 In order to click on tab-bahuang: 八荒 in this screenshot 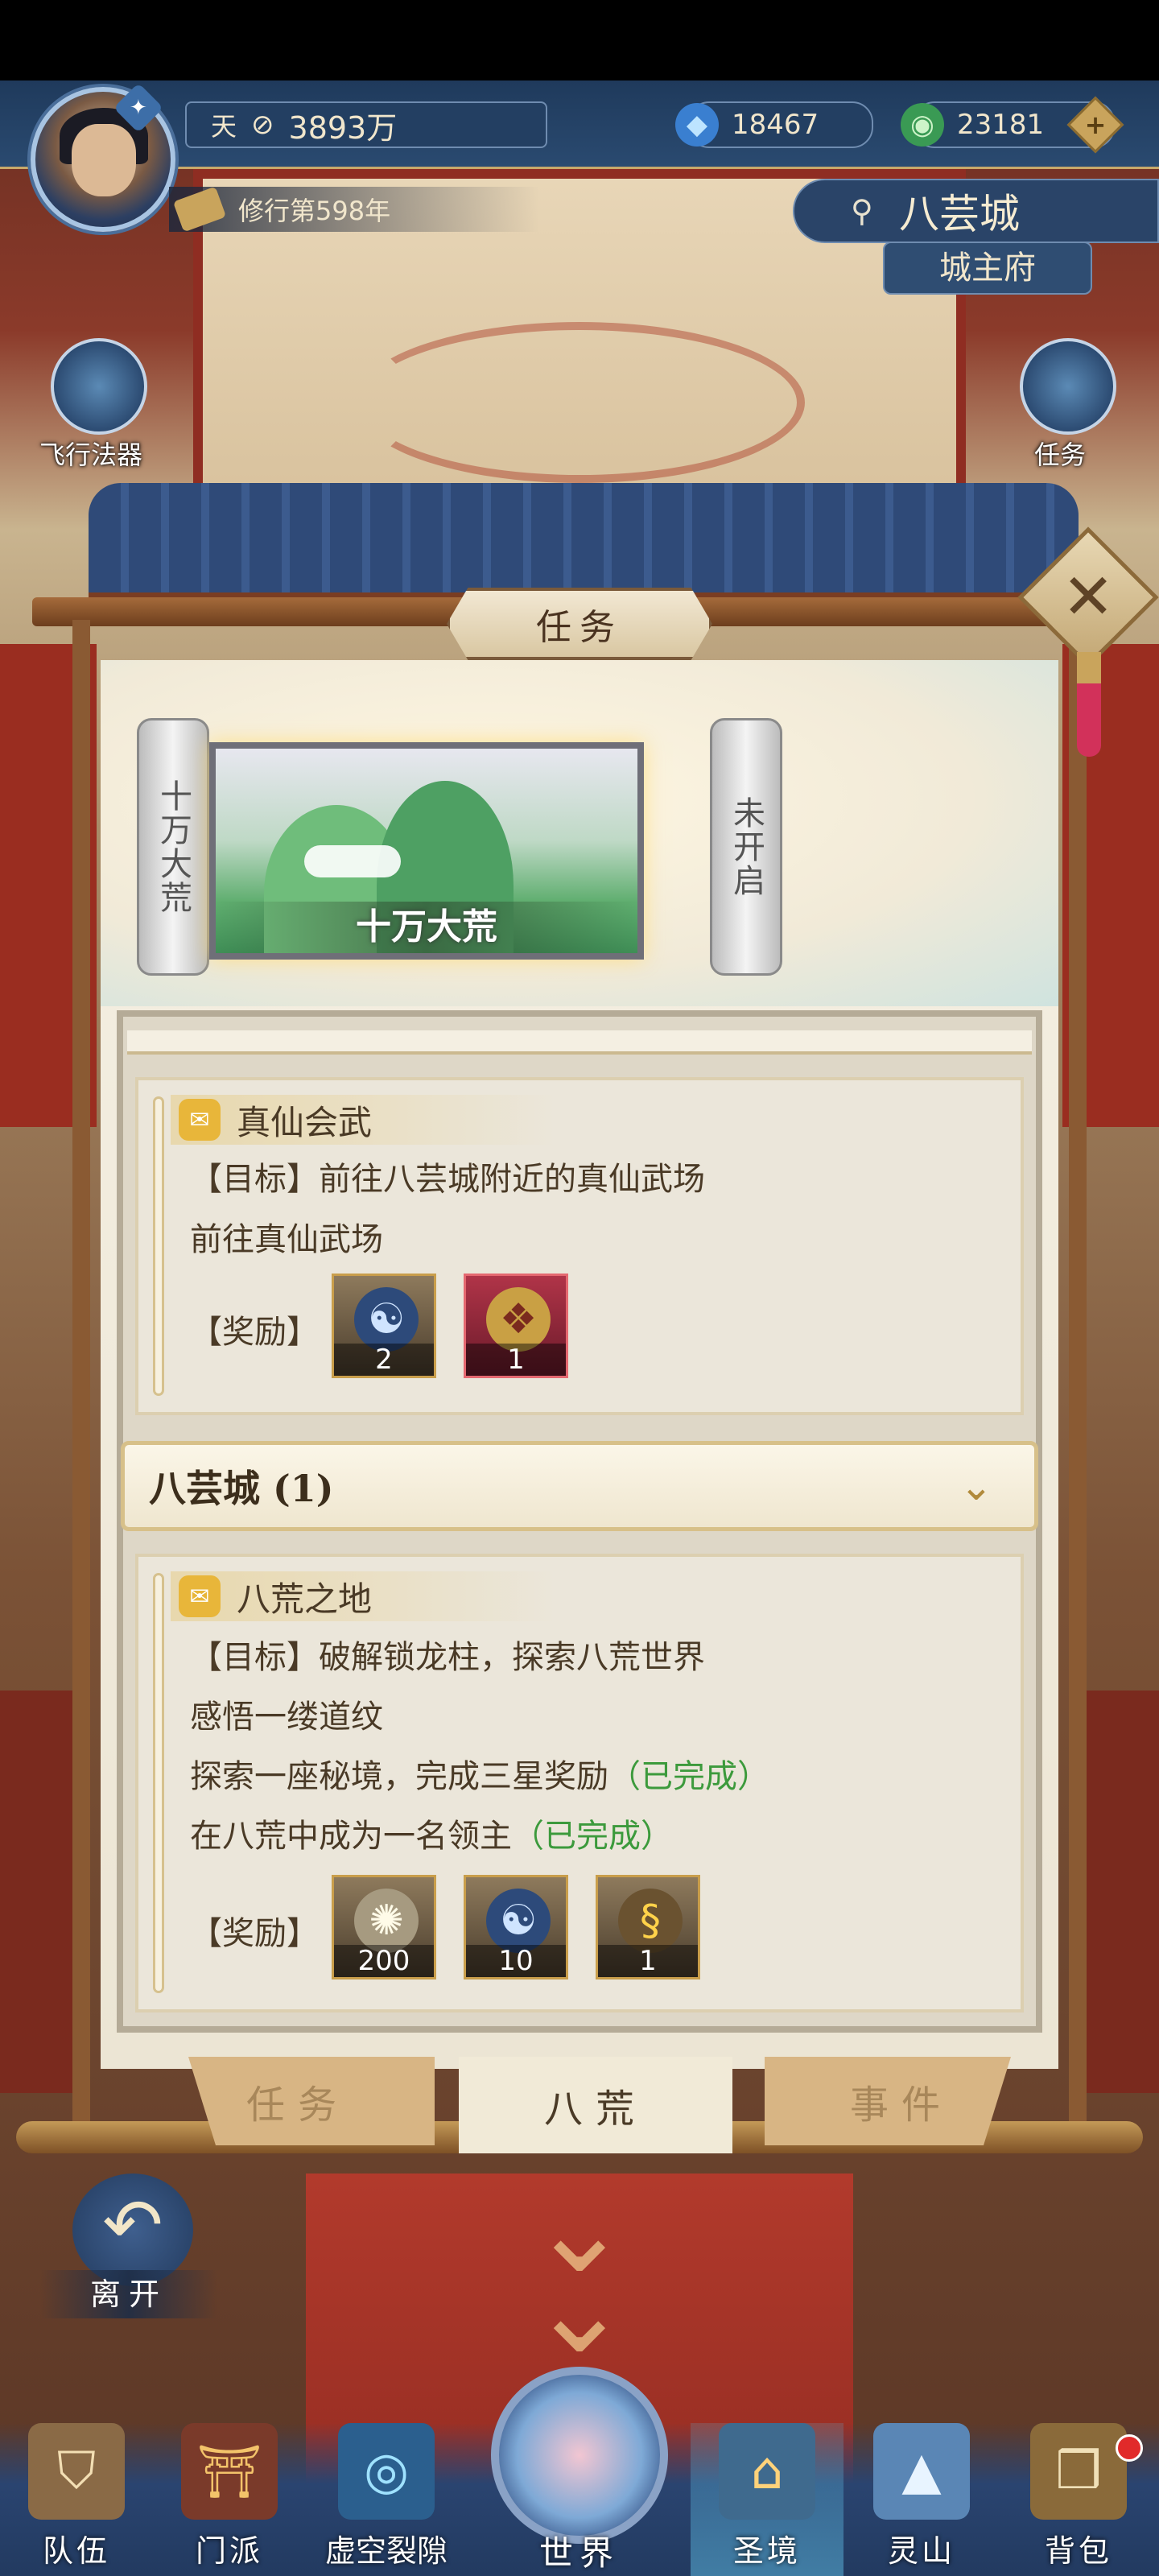, I will do `click(595, 2105)`.